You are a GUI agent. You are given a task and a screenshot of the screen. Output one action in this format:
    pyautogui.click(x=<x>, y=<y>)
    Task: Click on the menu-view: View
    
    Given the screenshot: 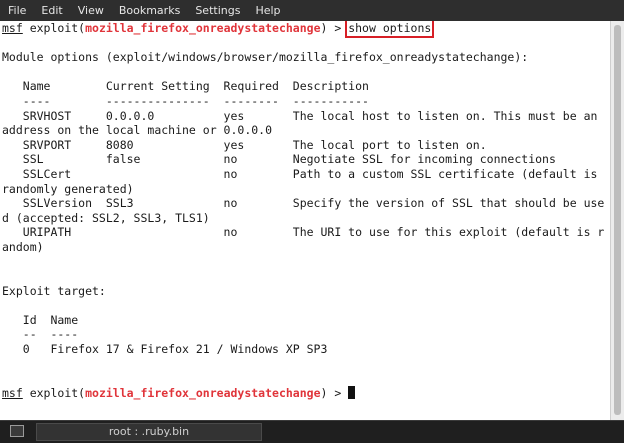 What is the action you would take?
    pyautogui.click(x=90, y=10)
    